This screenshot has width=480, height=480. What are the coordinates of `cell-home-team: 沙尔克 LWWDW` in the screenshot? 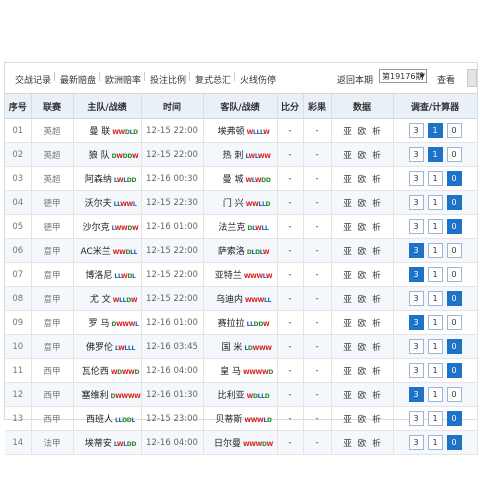 It's located at (107, 226).